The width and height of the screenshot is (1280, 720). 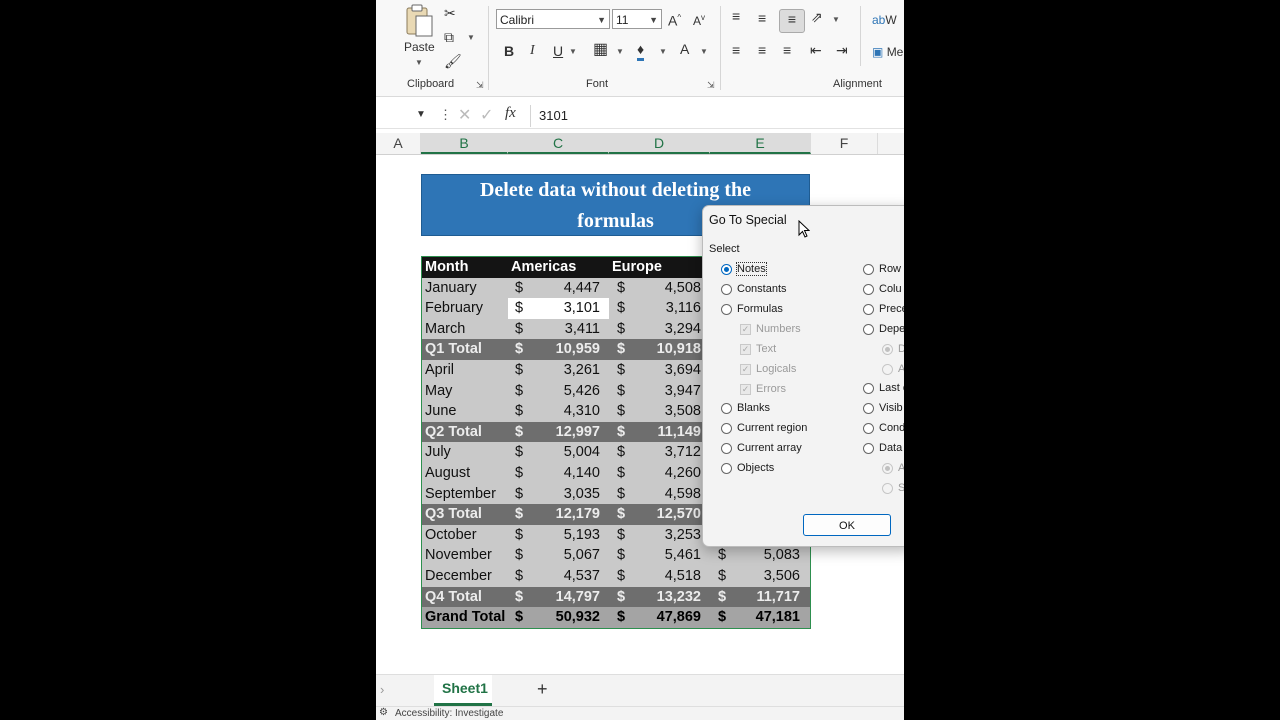 What do you see at coordinates (679, 349) in the screenshot?
I see `cell-europe: 10,918` at bounding box center [679, 349].